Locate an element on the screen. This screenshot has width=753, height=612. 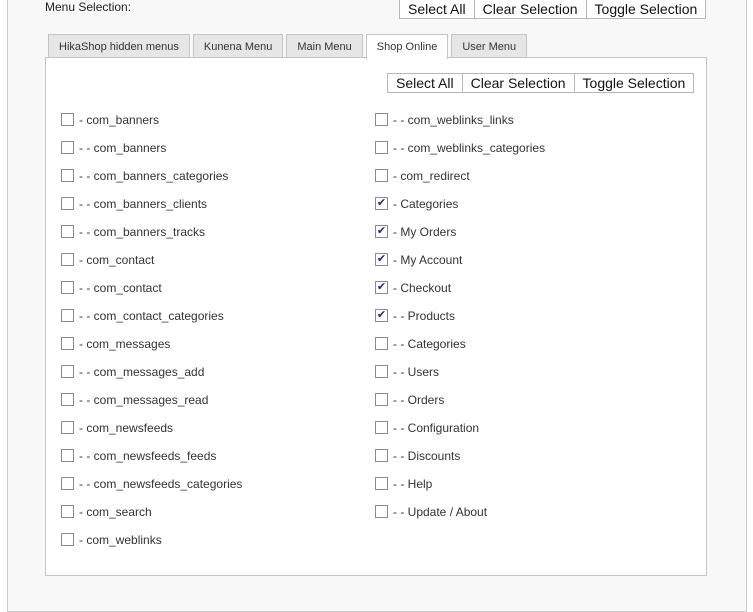
menu-item-label: - com_weblinks is located at coordinates (120, 540).